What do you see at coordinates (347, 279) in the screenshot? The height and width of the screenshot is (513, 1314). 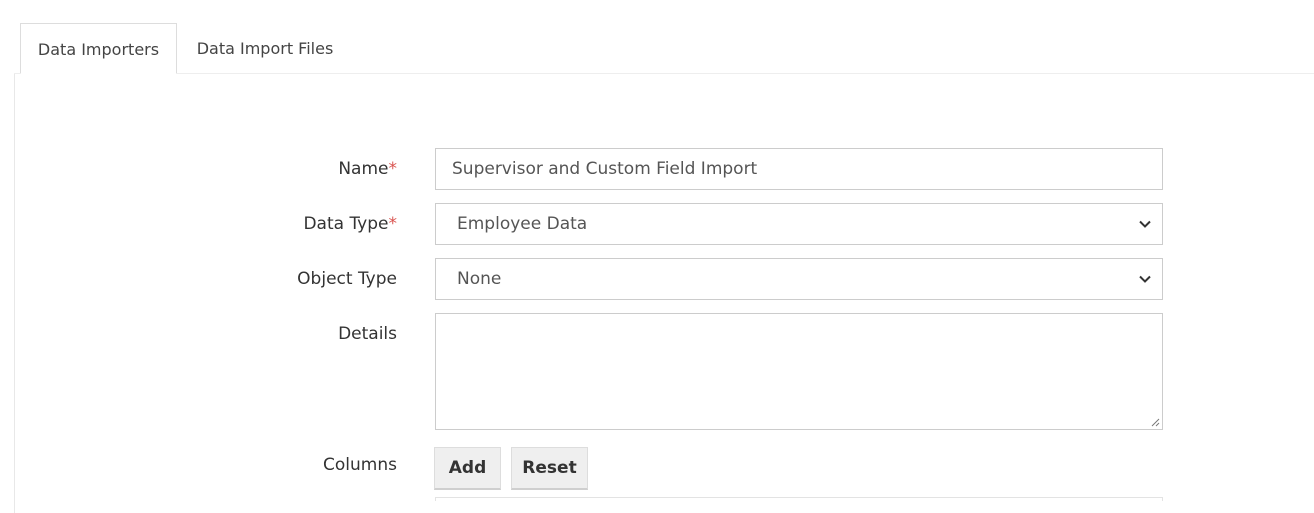 I see `object-type-label: Object Type` at bounding box center [347, 279].